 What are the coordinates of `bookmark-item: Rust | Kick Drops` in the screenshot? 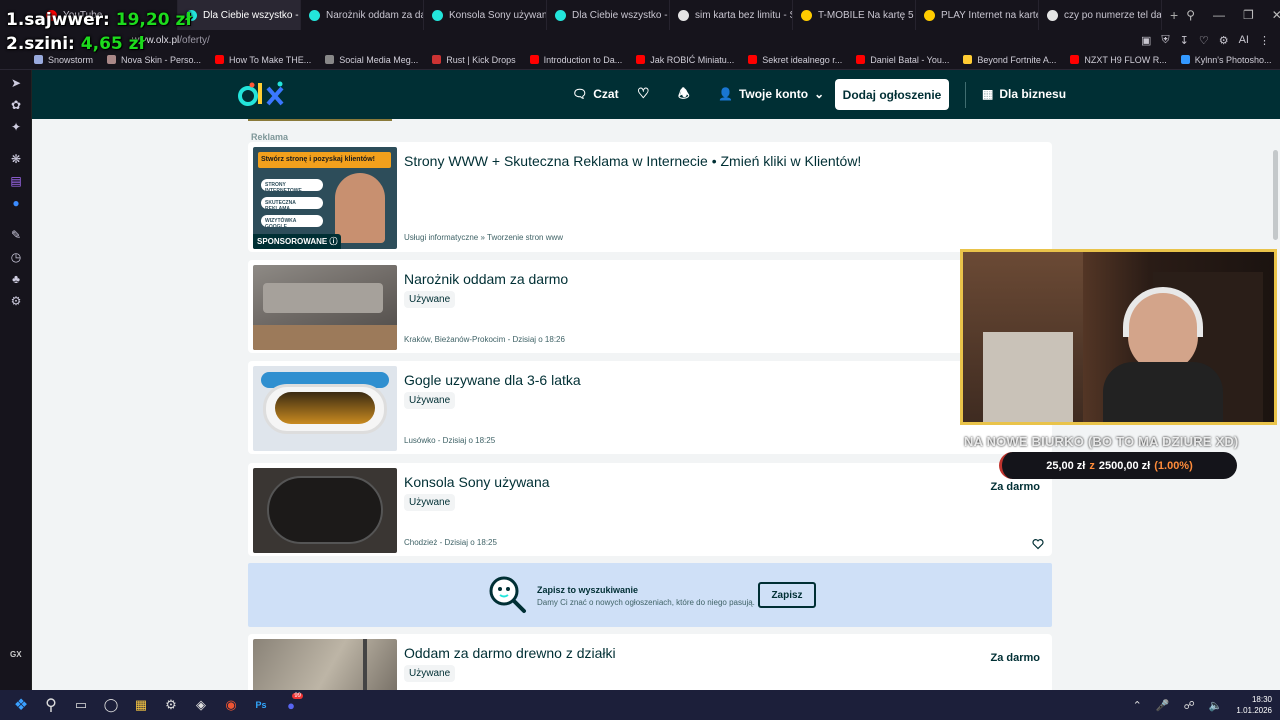 It's located at (474, 60).